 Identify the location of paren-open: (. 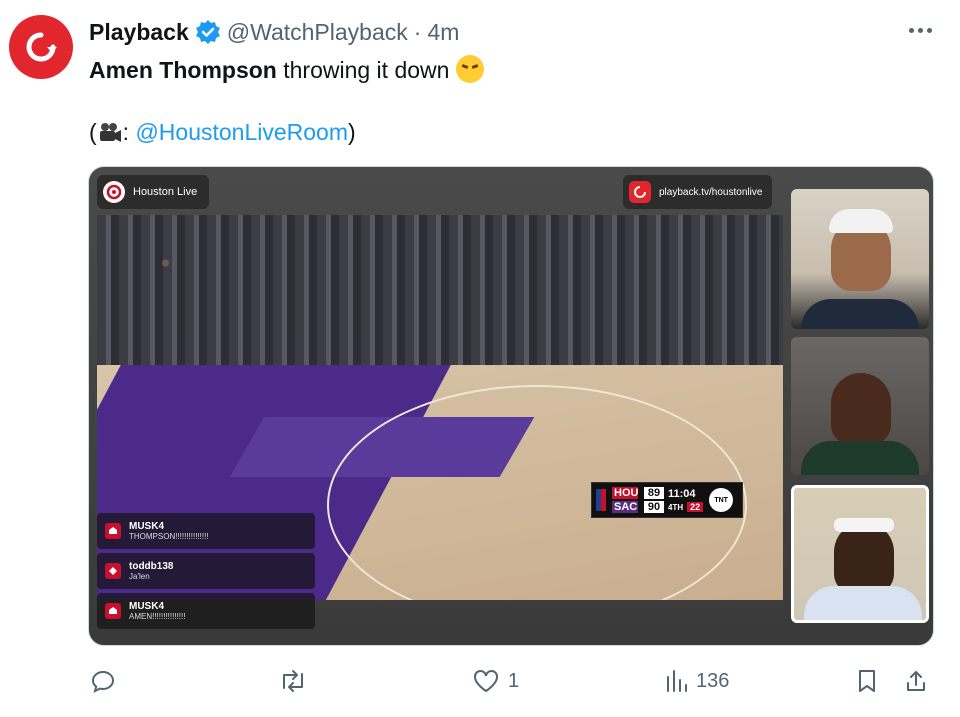
(93, 132).